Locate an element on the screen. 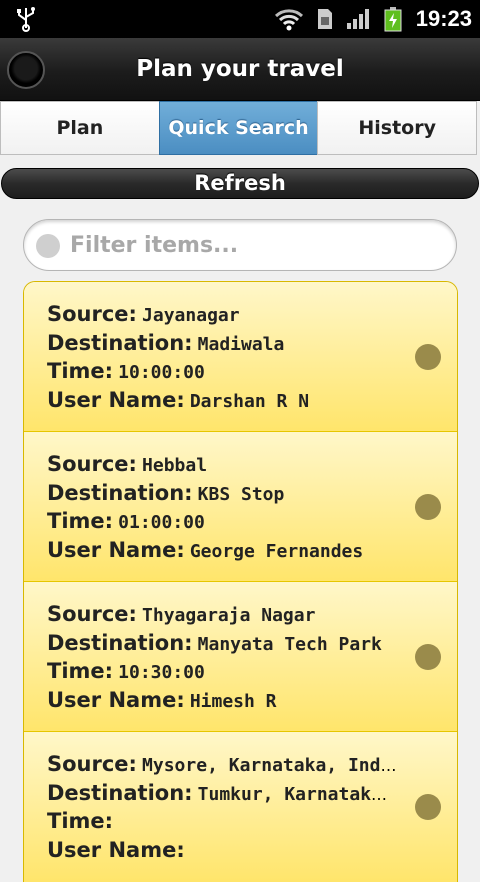 Image resolution: width=480 pixels, height=882 pixels. destination-value: KBS Stop is located at coordinates (241, 494).